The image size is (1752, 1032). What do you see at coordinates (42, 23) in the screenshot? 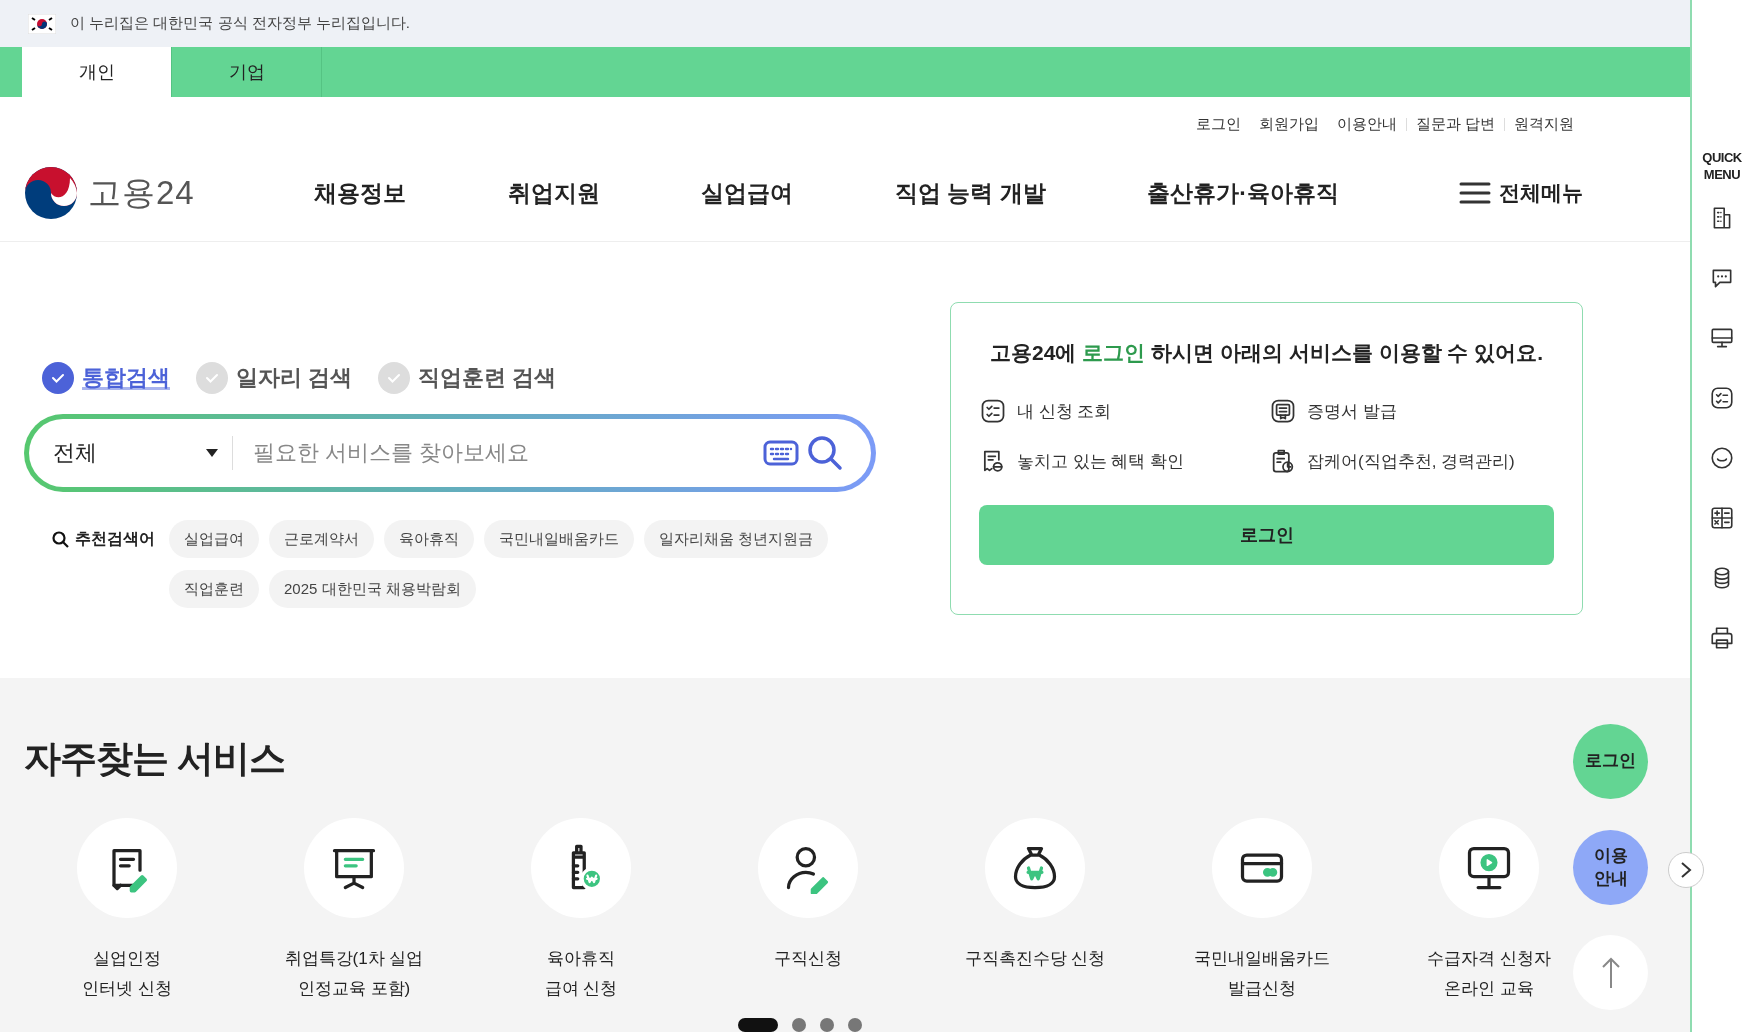
I see `korean-flag-icon` at bounding box center [42, 23].